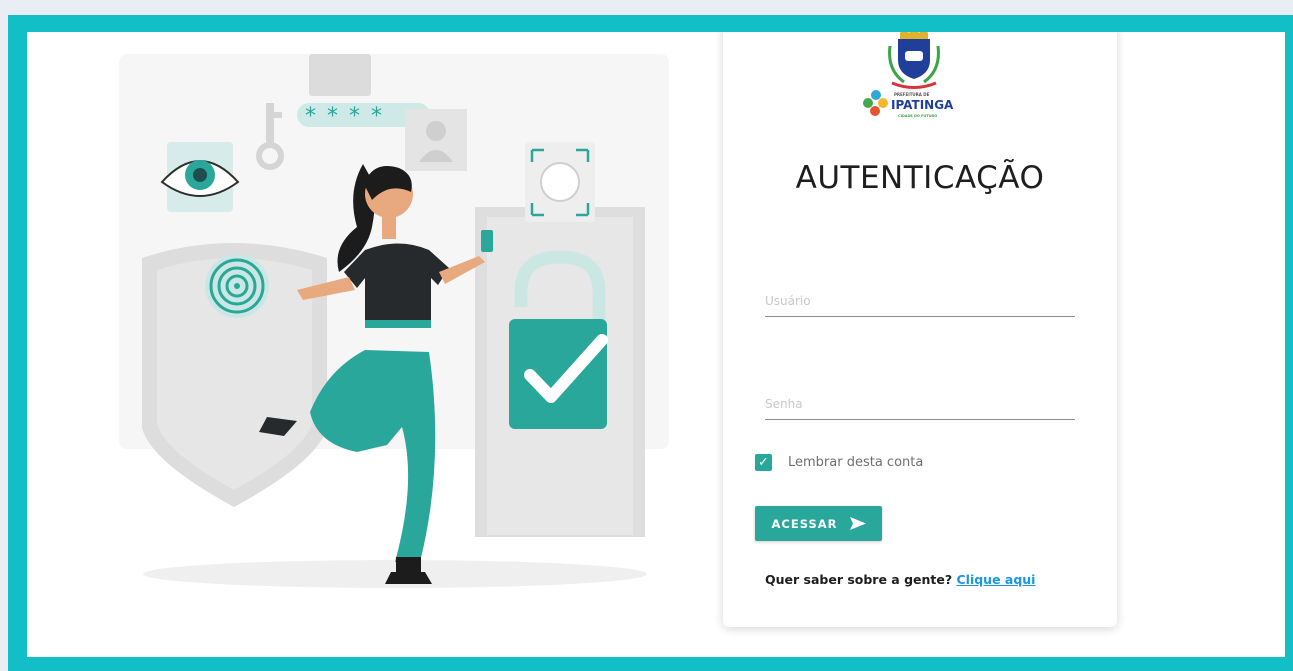 This screenshot has width=1293, height=671. I want to click on password-field, so click(920, 406).